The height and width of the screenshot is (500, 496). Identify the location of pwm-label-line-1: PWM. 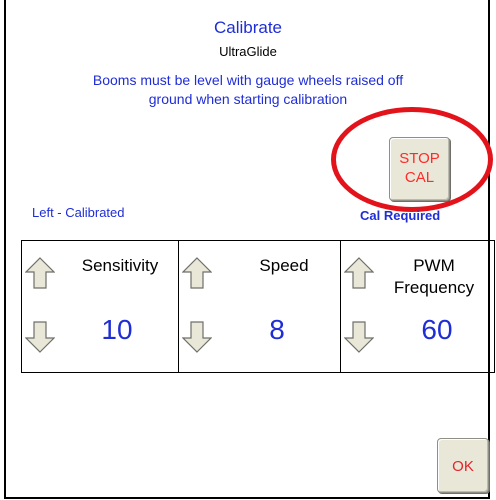
(434, 265).